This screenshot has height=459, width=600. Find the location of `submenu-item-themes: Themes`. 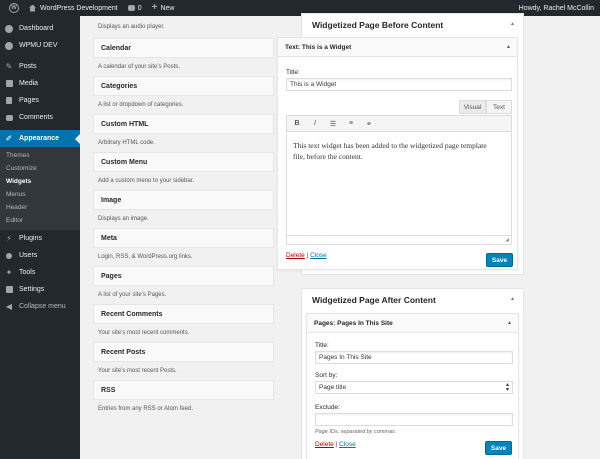

submenu-item-themes: Themes is located at coordinates (40, 155).